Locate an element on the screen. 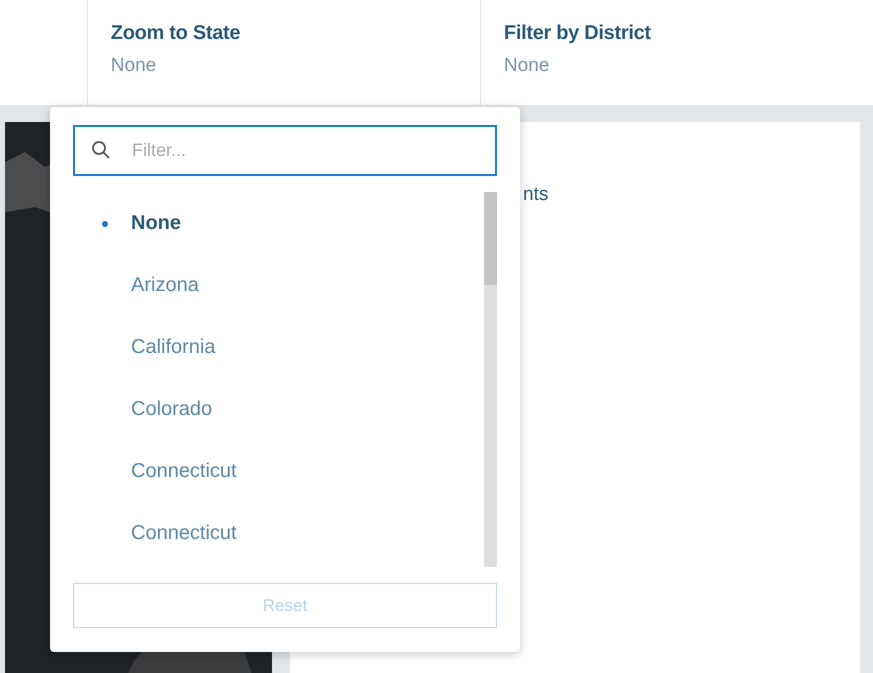 The image size is (873, 673). dropdown-option: Arizona is located at coordinates (278, 285).